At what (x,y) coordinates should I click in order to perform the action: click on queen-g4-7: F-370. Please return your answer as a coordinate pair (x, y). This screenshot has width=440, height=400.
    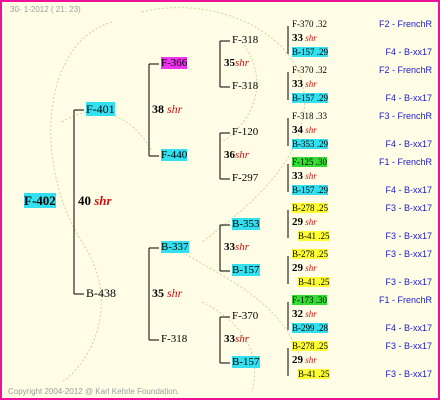
    Looking at the image, I should click on (245, 316).